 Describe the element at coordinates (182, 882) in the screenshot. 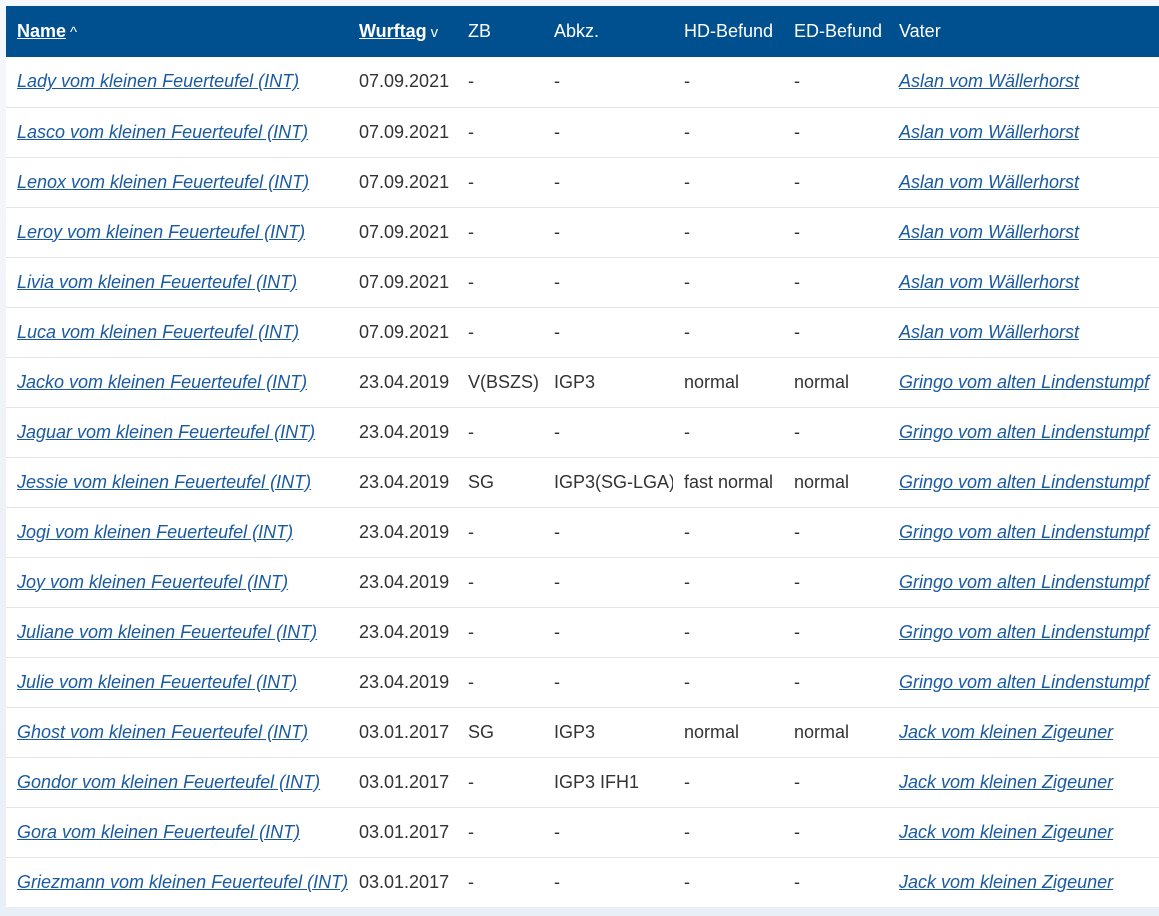

I see `dog-name-link: Griezmann vom kleinen Feuerteufel (INT)` at that location.